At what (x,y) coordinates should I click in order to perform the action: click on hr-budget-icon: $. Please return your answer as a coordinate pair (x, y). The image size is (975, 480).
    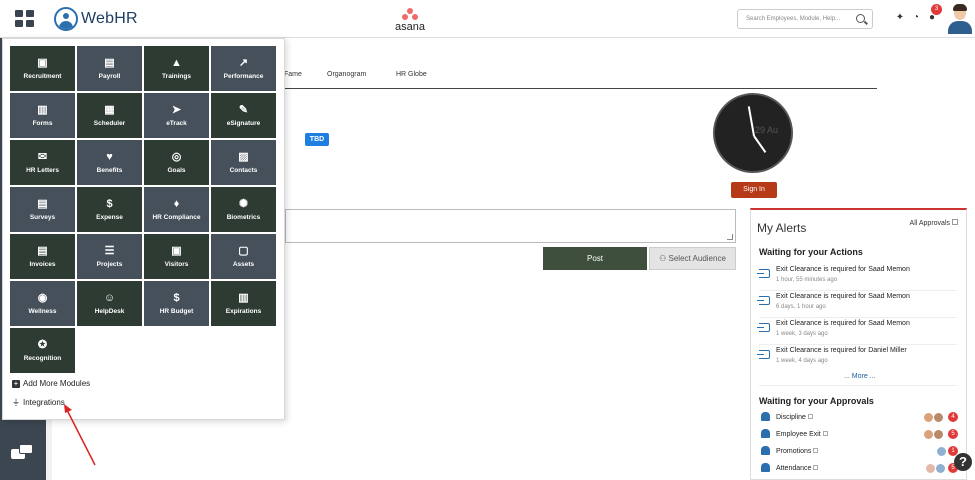
    Looking at the image, I should click on (176, 298).